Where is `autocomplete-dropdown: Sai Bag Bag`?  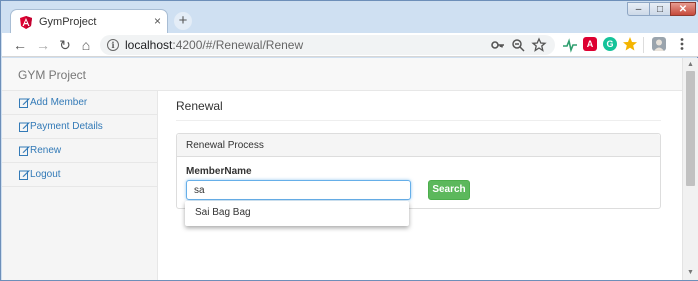
autocomplete-dropdown: Sai Bag Bag is located at coordinates (297, 213).